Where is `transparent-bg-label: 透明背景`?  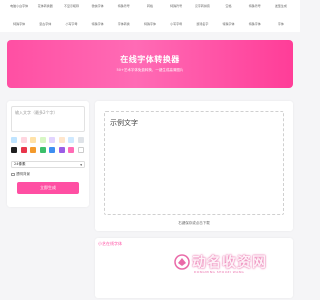 transparent-bg-label: 透明背景 is located at coordinates (23, 174).